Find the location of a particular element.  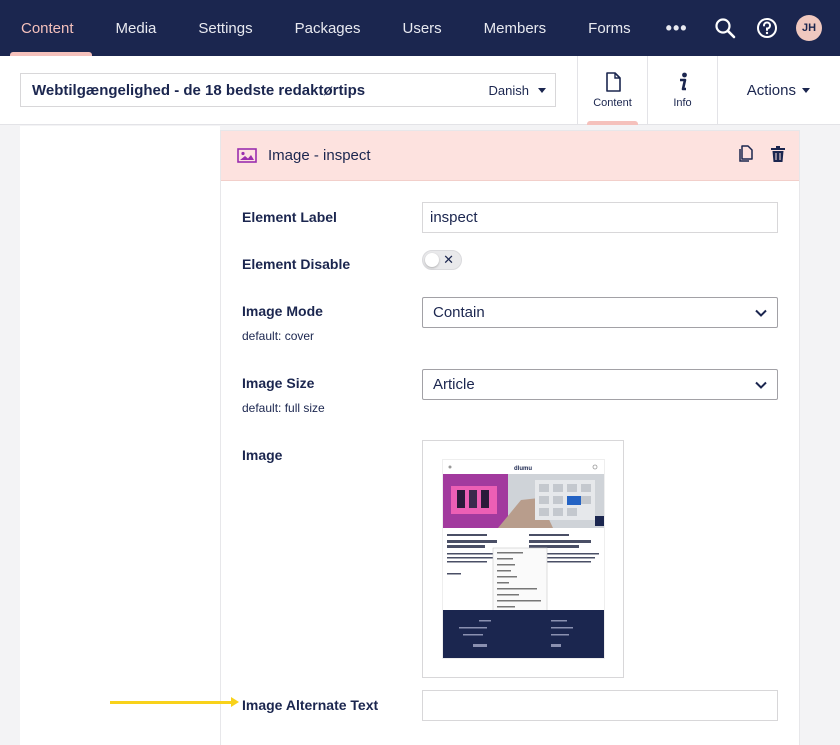

image-thumbnail: dlumu is located at coordinates (523, 559).